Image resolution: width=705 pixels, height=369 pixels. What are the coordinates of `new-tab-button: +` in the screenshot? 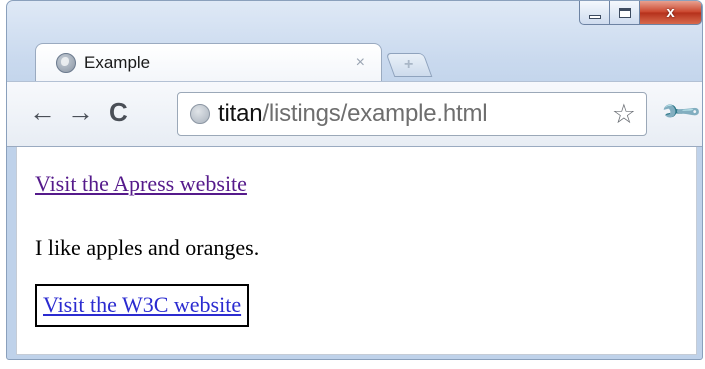 It's located at (409, 65).